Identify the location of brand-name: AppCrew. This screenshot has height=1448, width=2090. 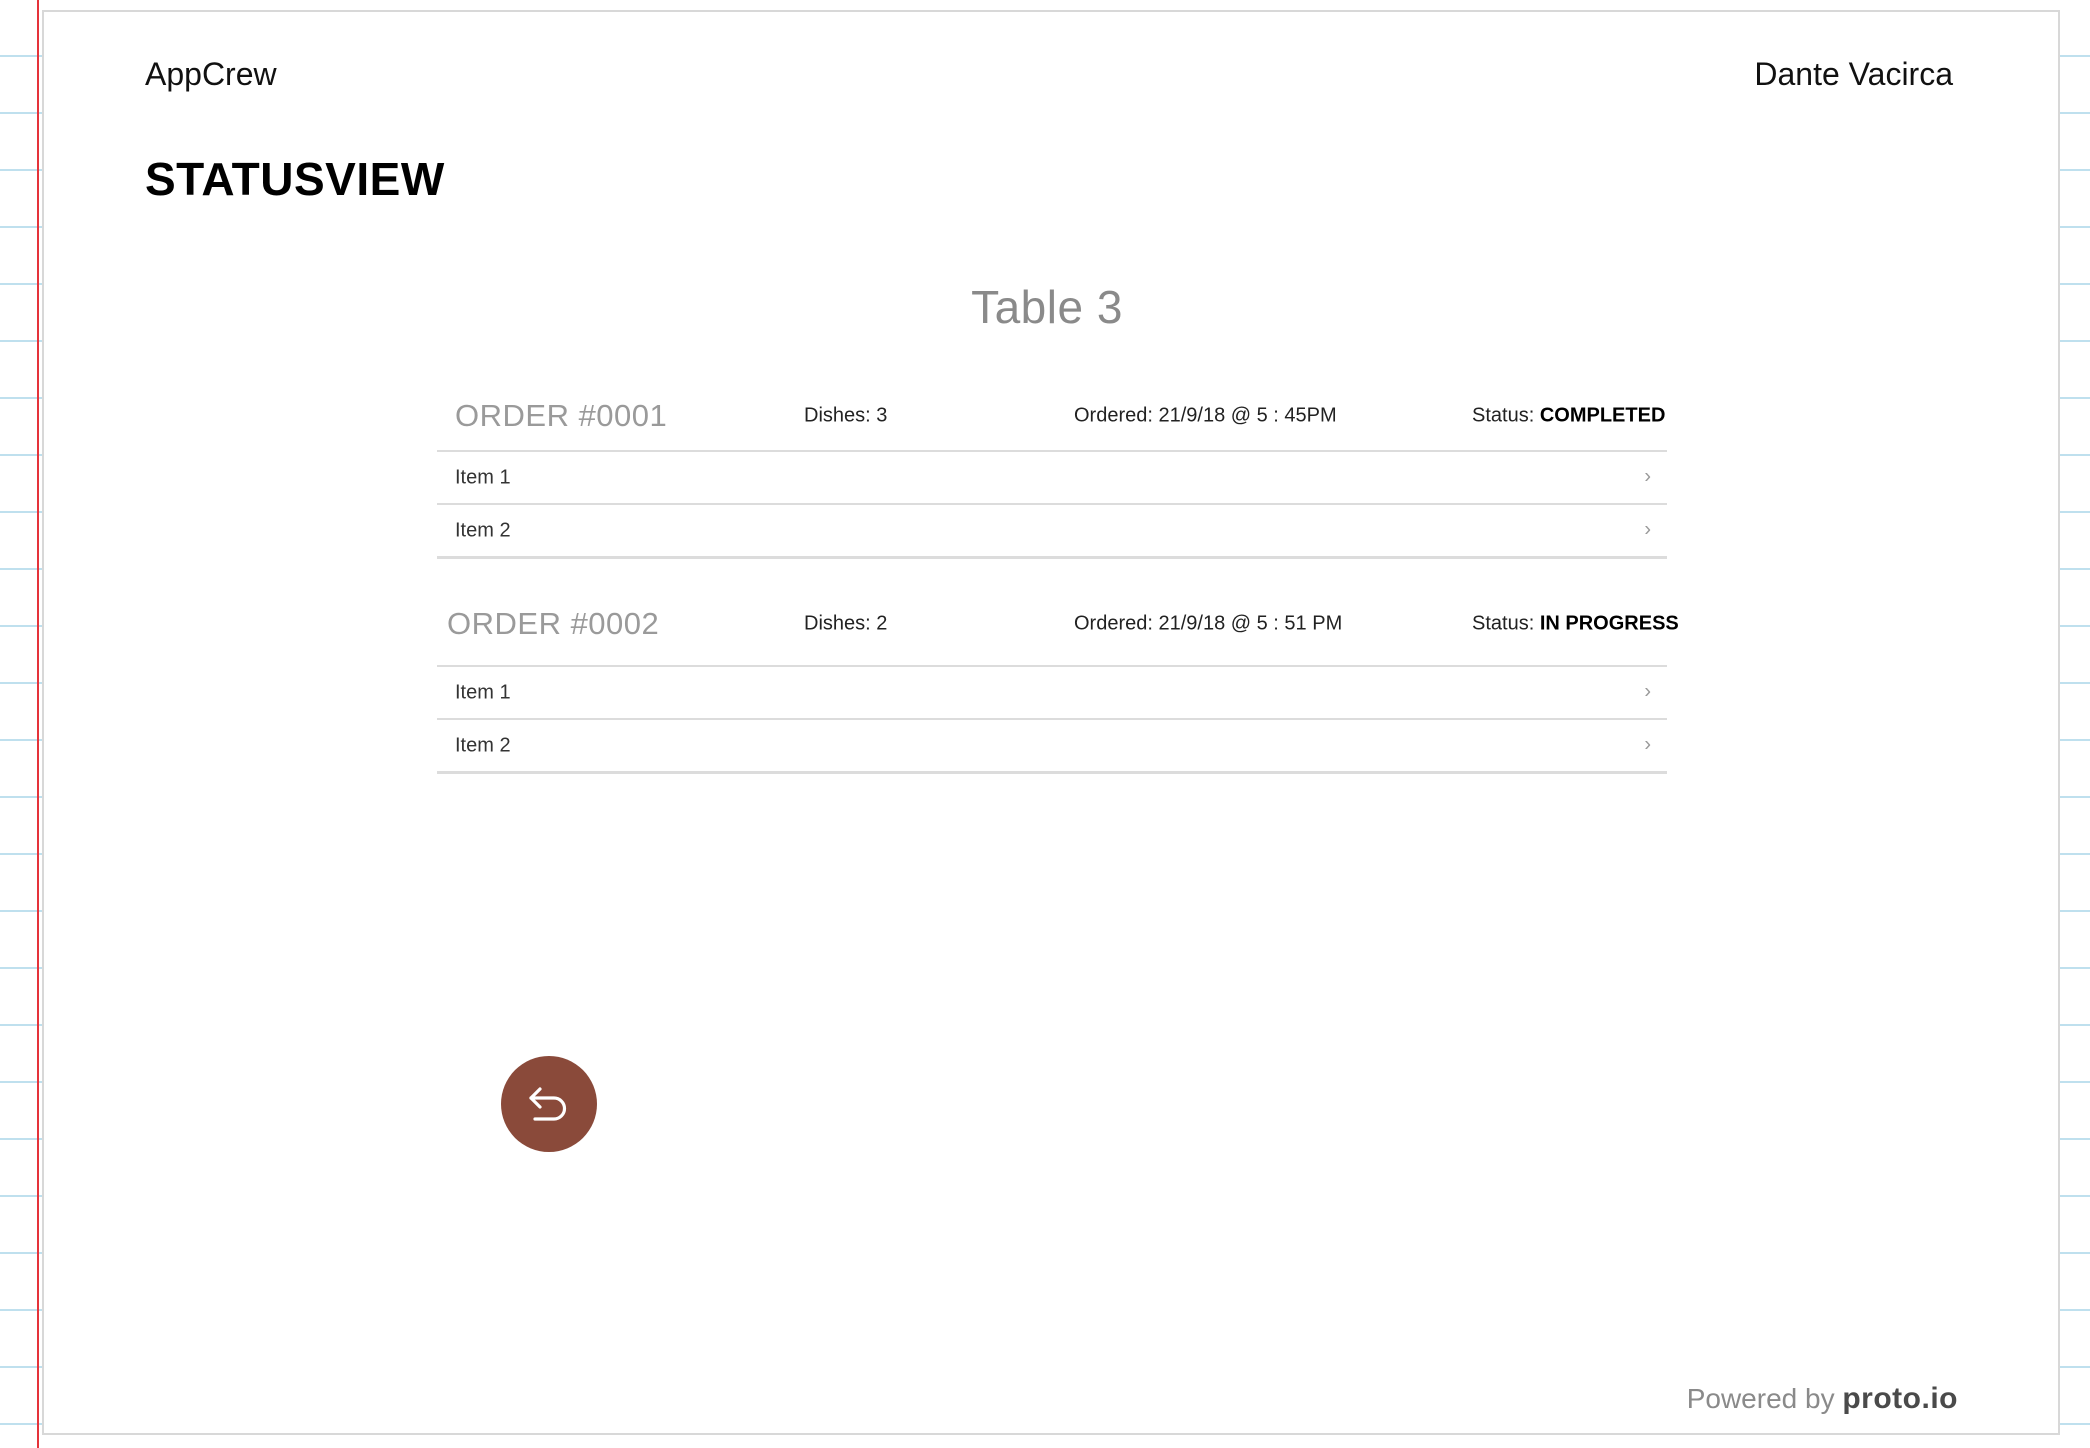
(211, 74).